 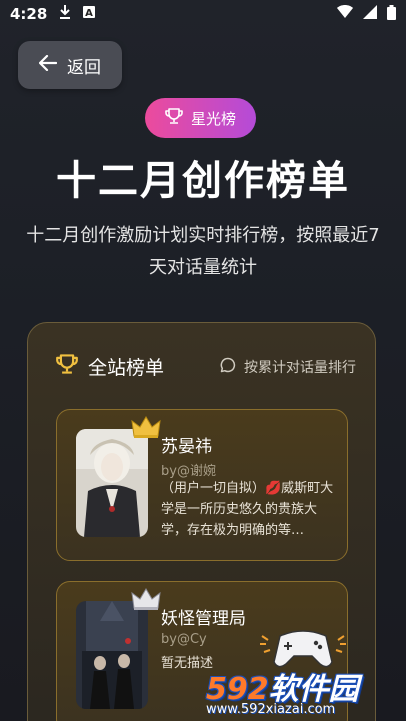 I want to click on svg-text: A, so click(x=89, y=13).